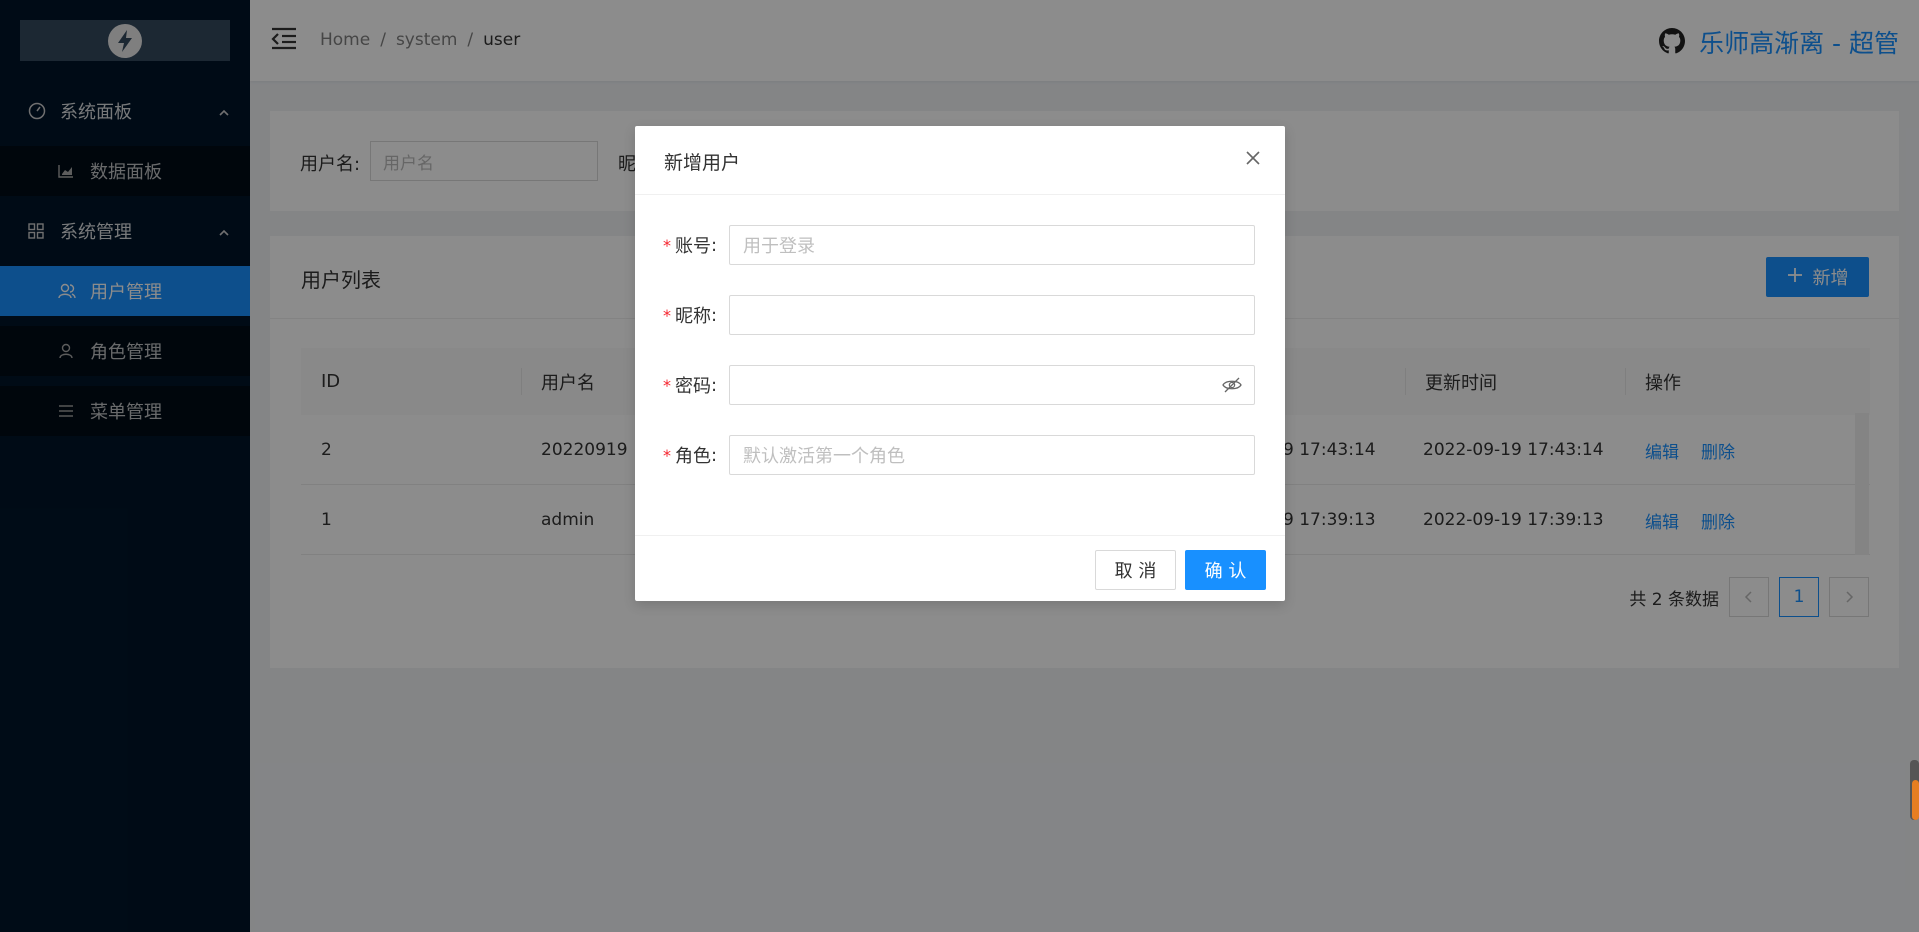 This screenshot has height=932, width=1919. What do you see at coordinates (693, 386) in the screenshot?
I see `label-text: 密码` at bounding box center [693, 386].